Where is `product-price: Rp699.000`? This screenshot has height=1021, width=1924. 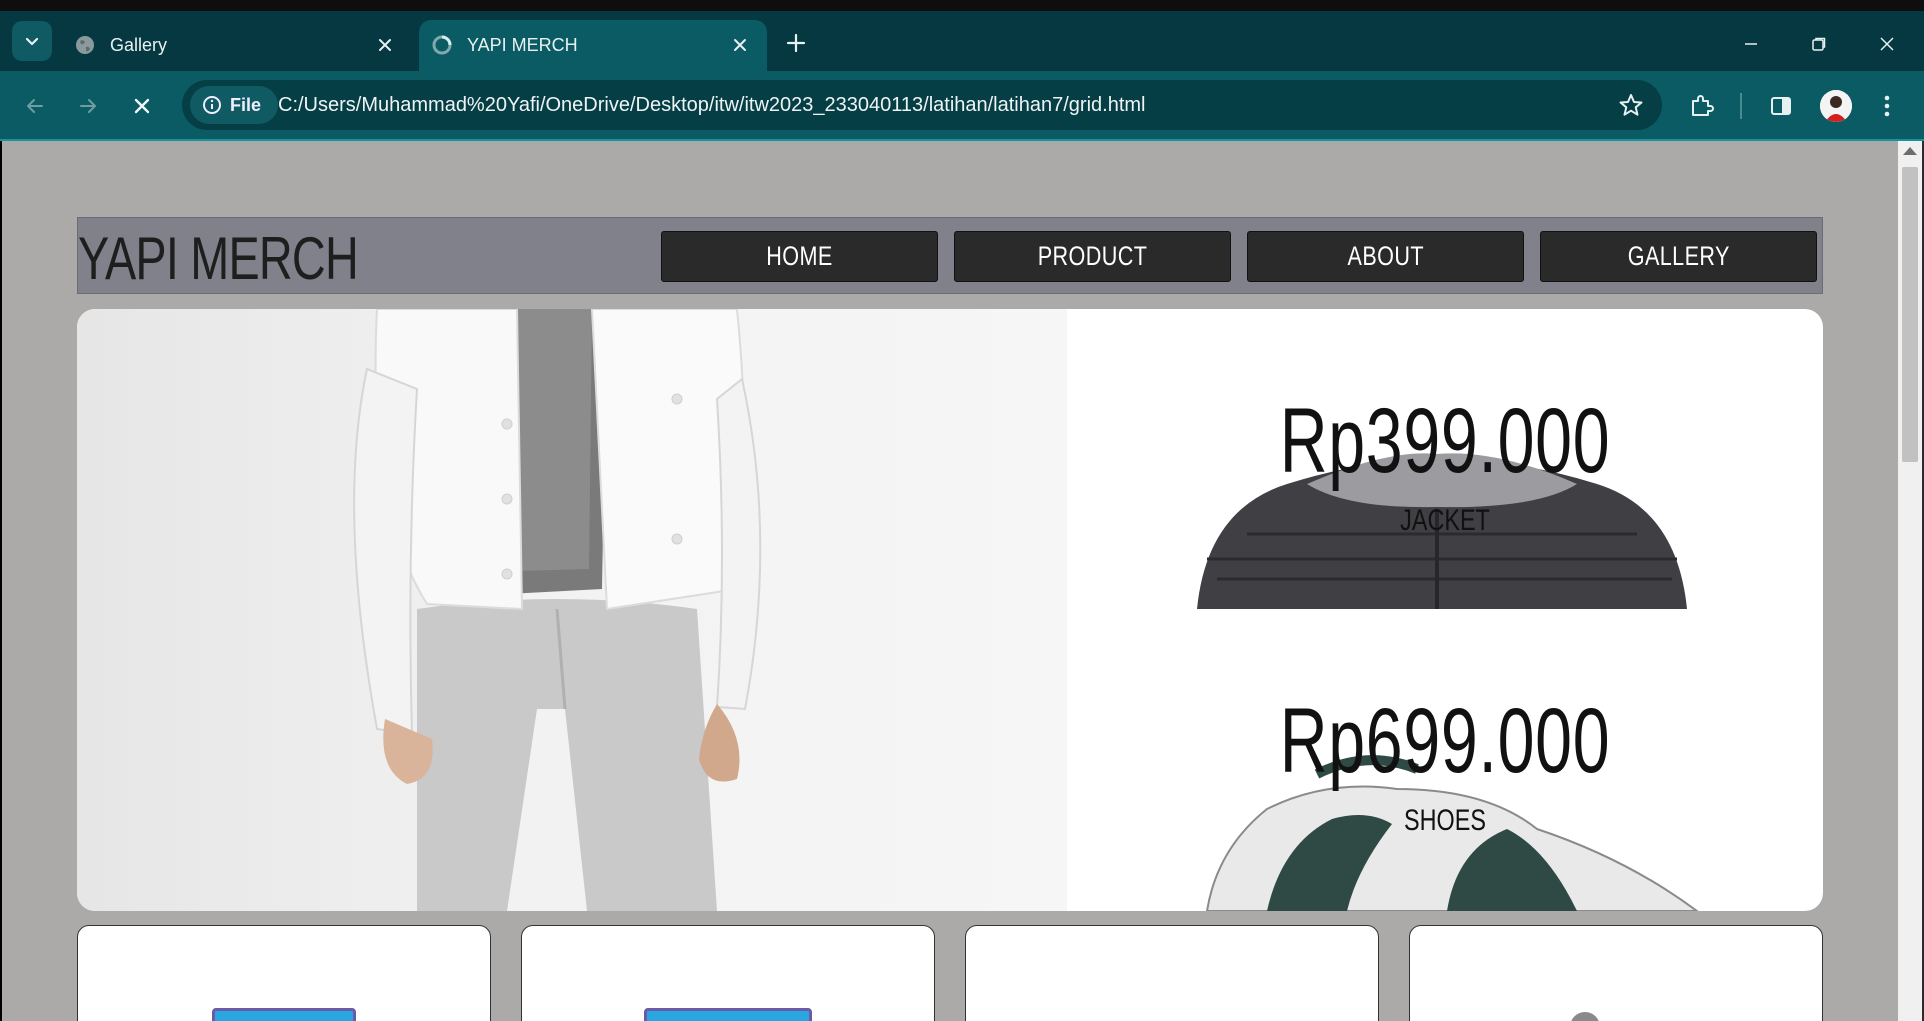 product-price: Rp699.000 is located at coordinates (1445, 741).